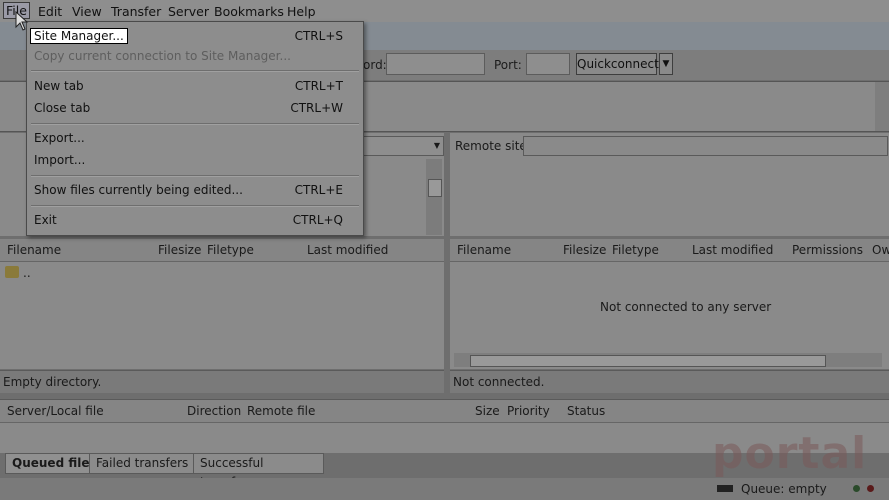 The width and height of the screenshot is (889, 500). Describe the element at coordinates (214, 411) in the screenshot. I see `col-direction: Direction` at that location.